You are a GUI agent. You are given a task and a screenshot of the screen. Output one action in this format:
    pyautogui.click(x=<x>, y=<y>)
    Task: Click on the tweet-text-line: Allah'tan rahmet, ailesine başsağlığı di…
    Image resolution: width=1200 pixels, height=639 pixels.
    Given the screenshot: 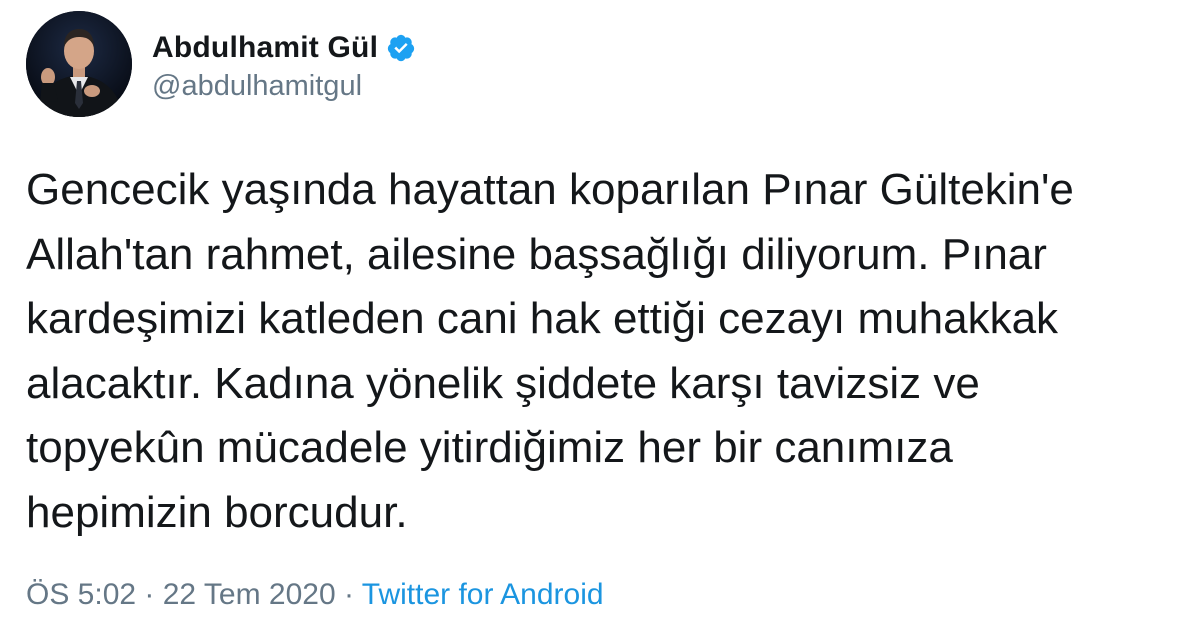 What is the action you would take?
    pyautogui.click(x=536, y=254)
    